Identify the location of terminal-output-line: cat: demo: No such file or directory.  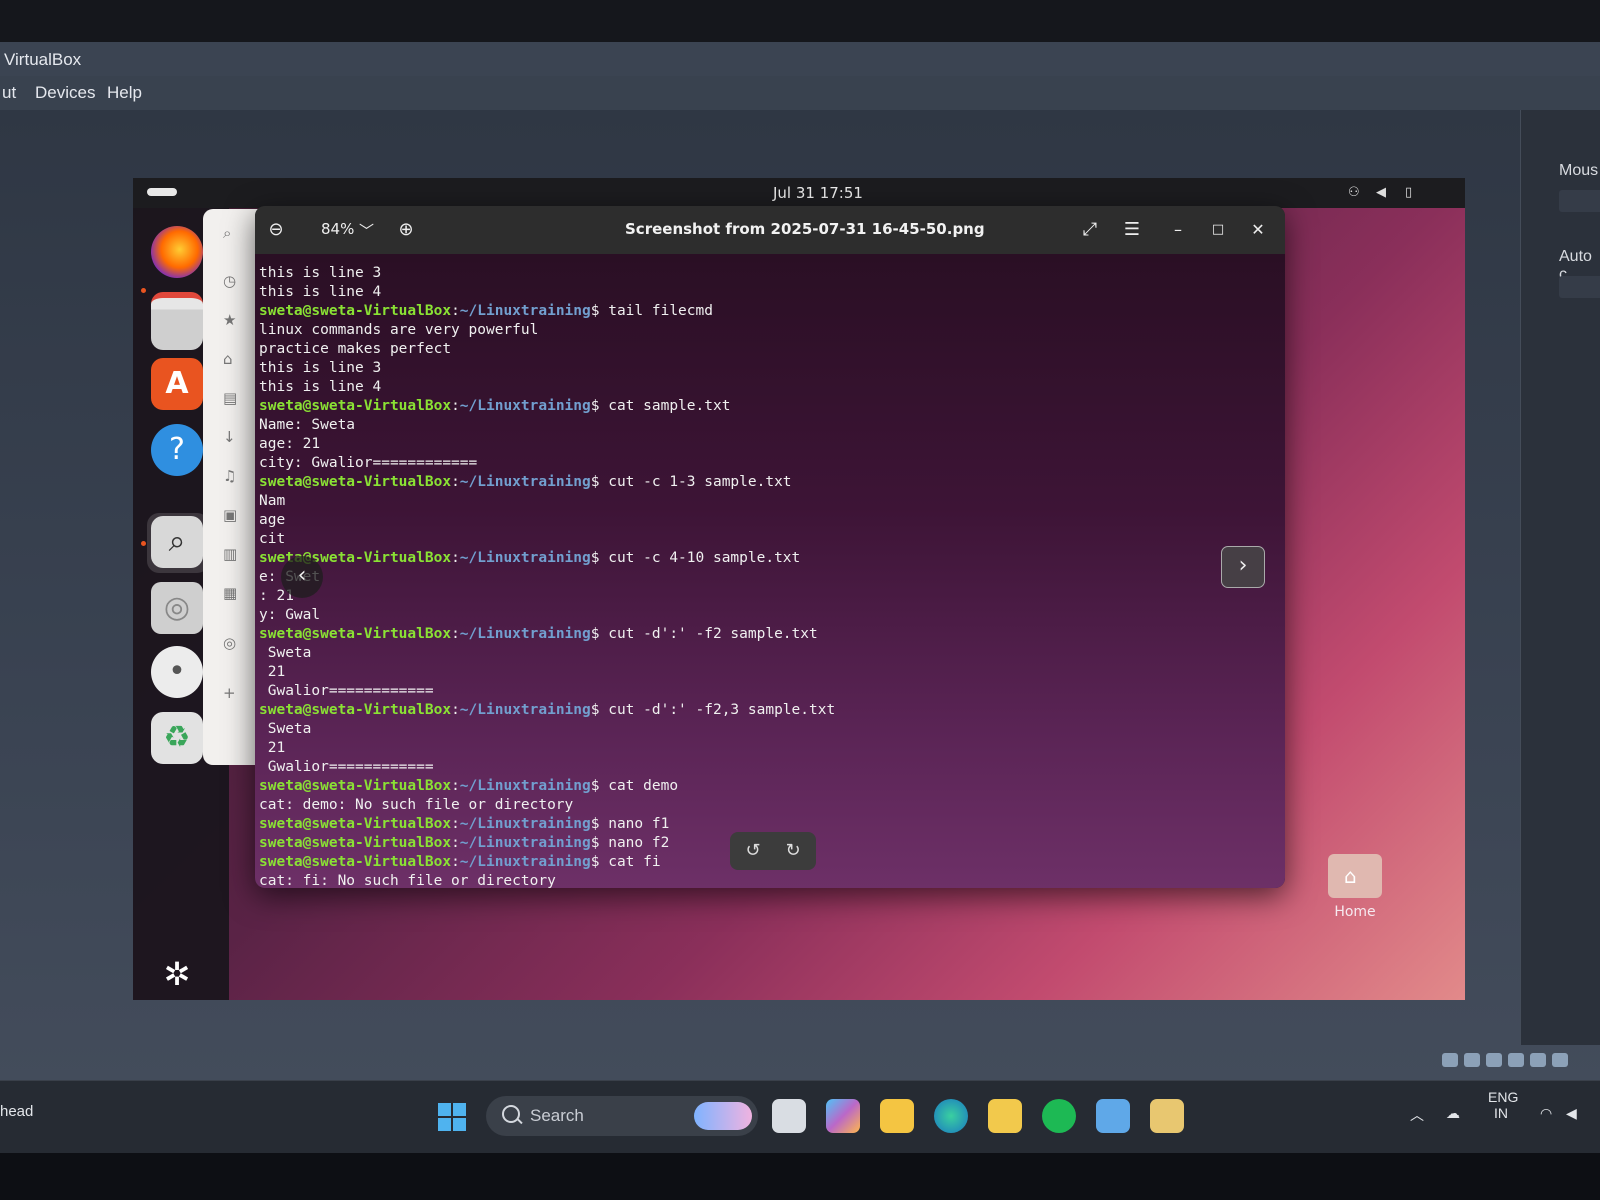
(416, 805).